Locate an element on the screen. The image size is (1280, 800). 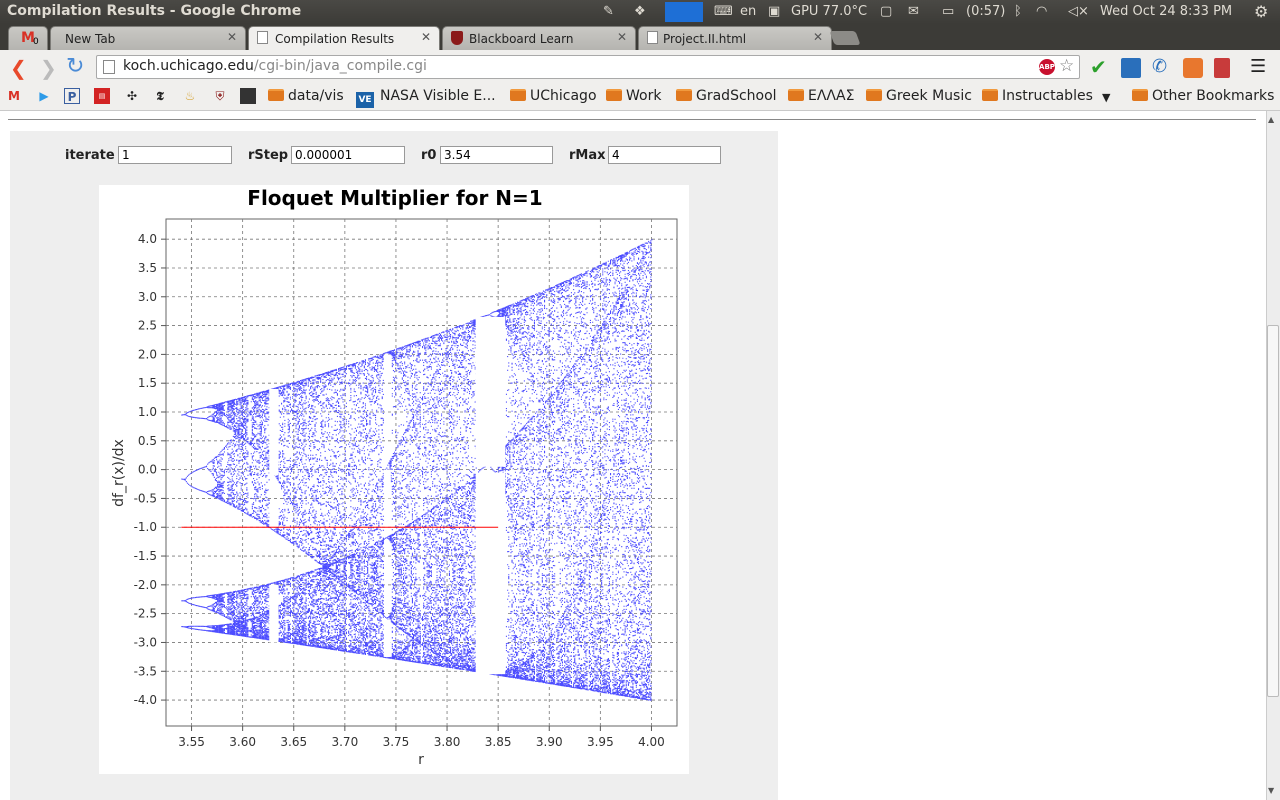
bookmark-gradschool: GradSchool is located at coordinates (726, 96).